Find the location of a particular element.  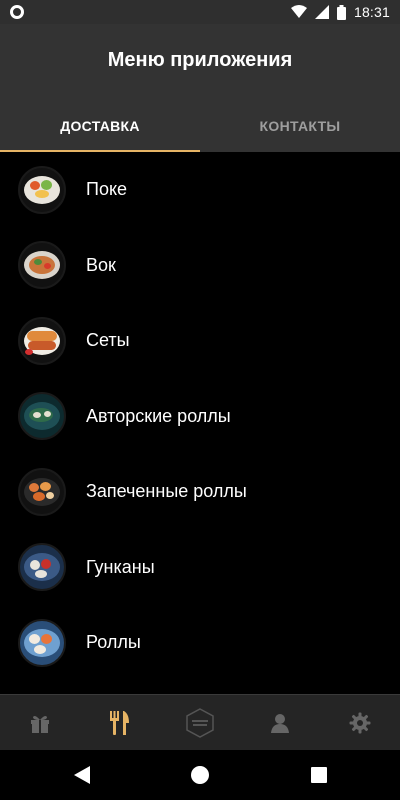

nav-gifts is located at coordinates (40, 723).